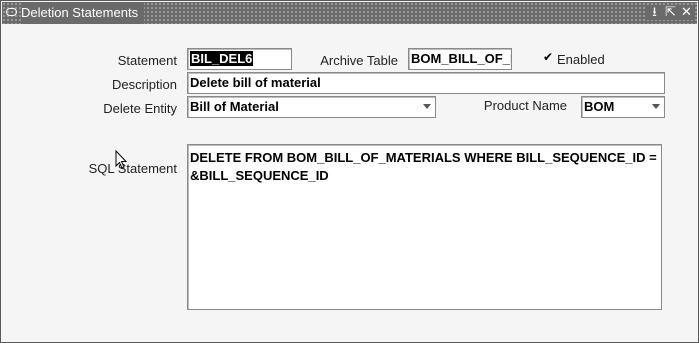 Image resolution: width=699 pixels, height=343 pixels. Describe the element at coordinates (686, 12) in the screenshot. I see `close-icon: ✕` at that location.